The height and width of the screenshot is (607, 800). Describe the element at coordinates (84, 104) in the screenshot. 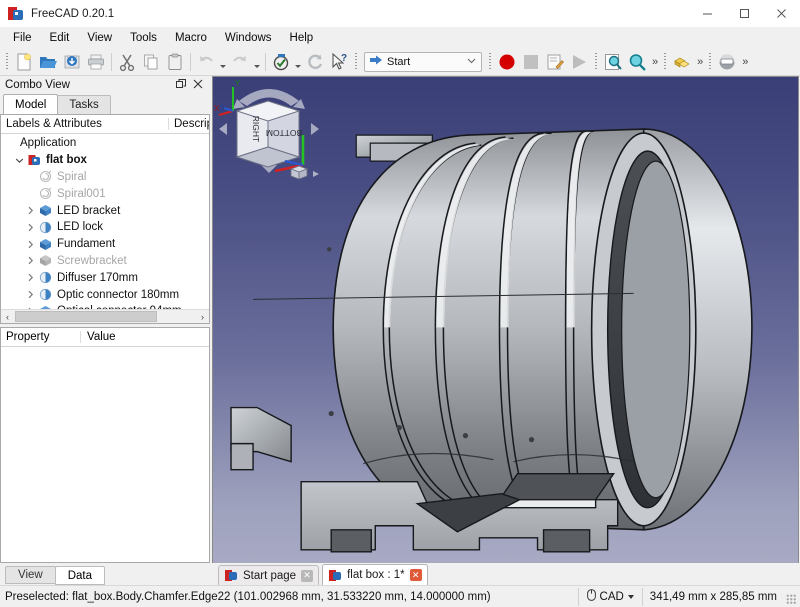

I see `tab-tasks: Tasks` at that location.